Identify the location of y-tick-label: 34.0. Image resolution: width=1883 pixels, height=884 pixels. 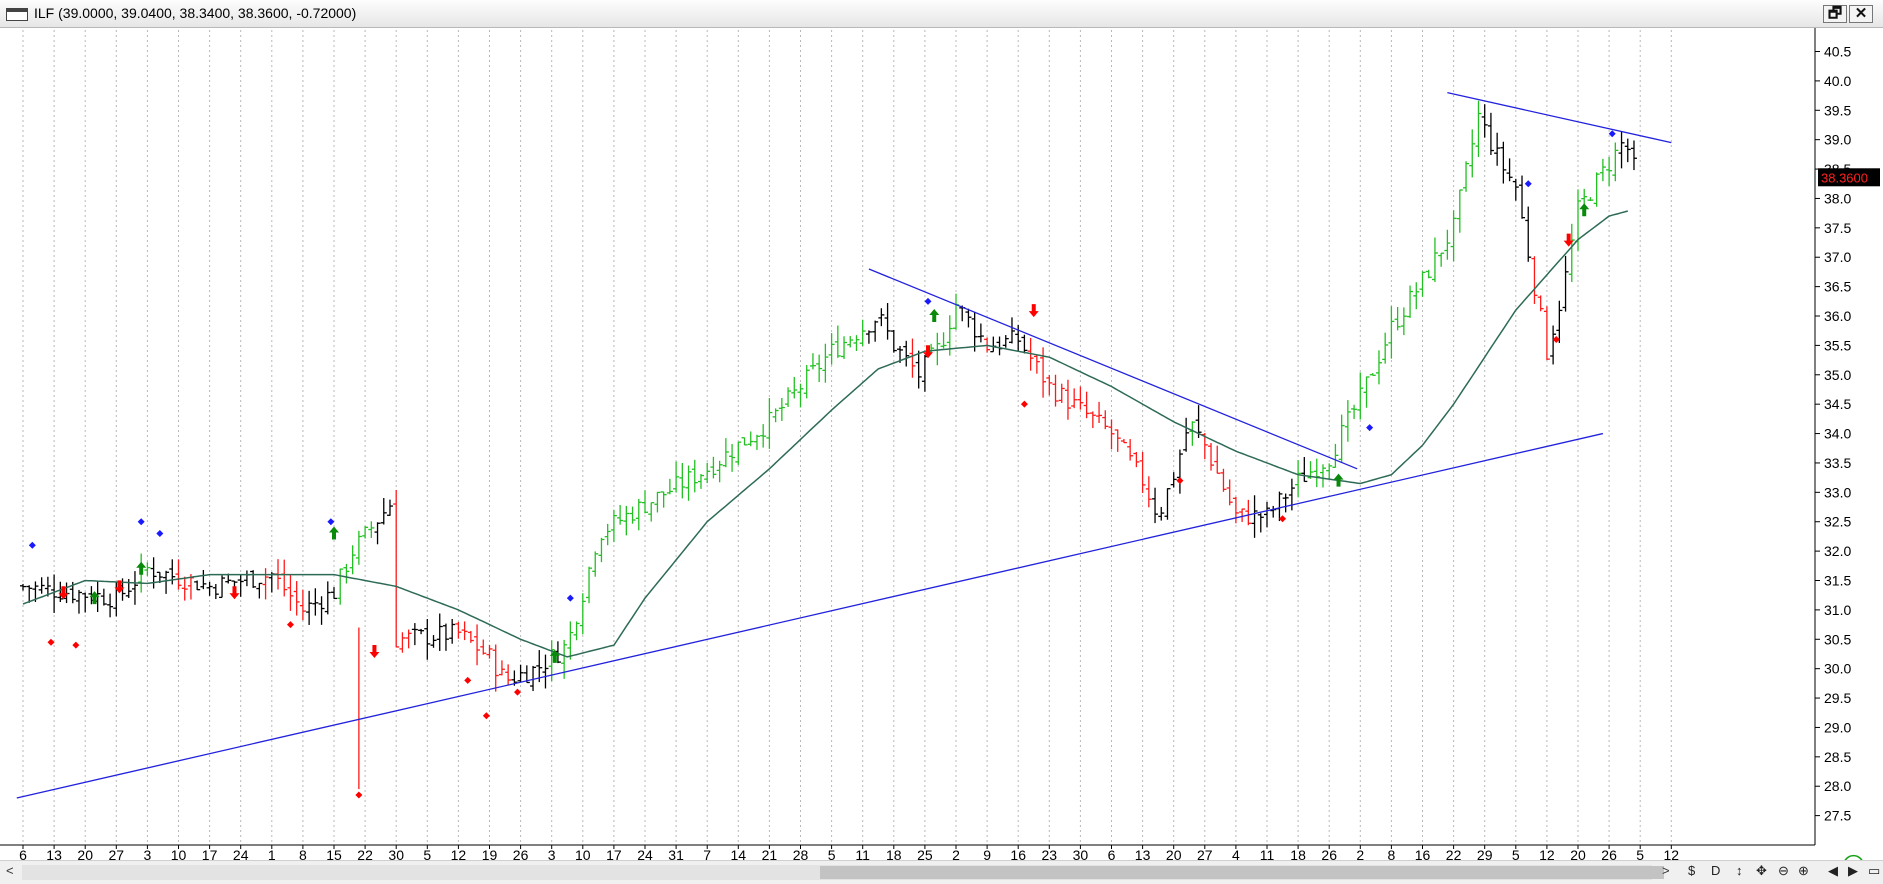
(1837, 434).